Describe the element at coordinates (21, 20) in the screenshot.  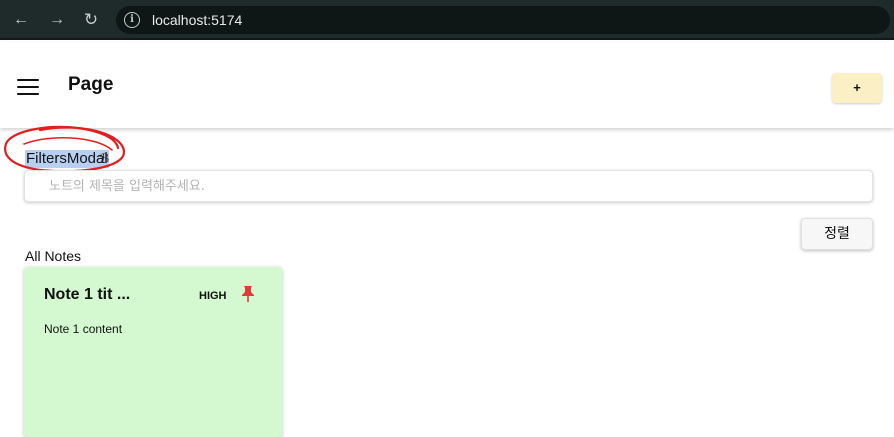
I see `arrow-left-icon: ←` at that location.